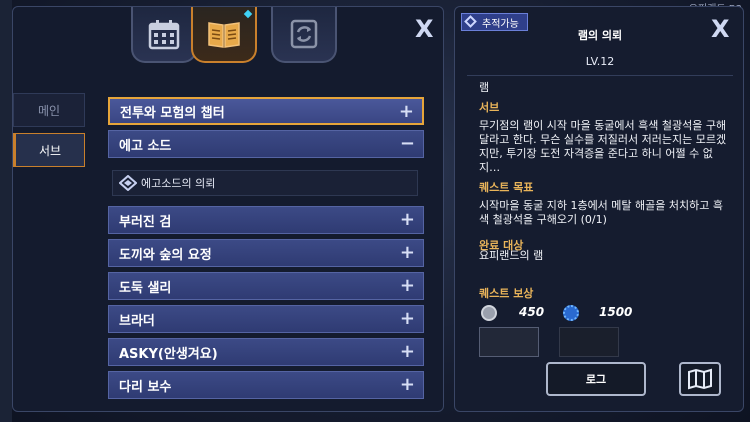 Image resolution: width=750 pixels, height=422 pixels. Describe the element at coordinates (248, 14) in the screenshot. I see `new-indicator-icon` at that location.